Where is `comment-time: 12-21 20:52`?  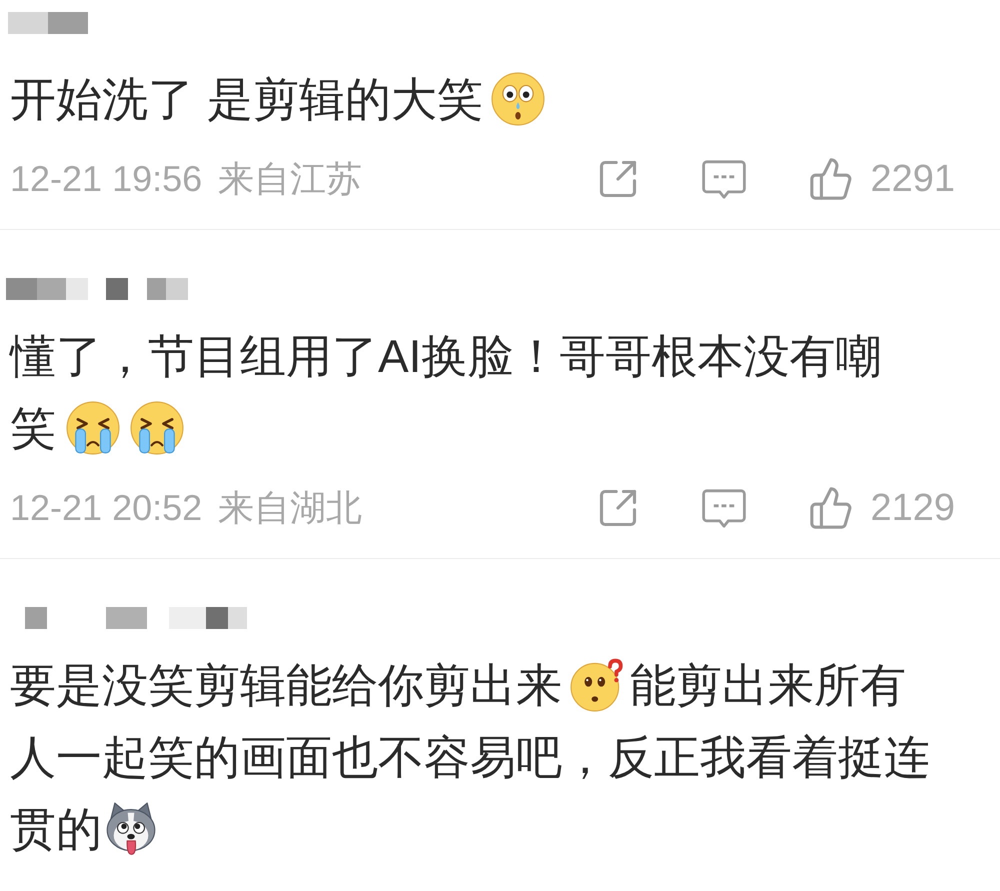 comment-time: 12-21 20:52 is located at coordinates (106, 508).